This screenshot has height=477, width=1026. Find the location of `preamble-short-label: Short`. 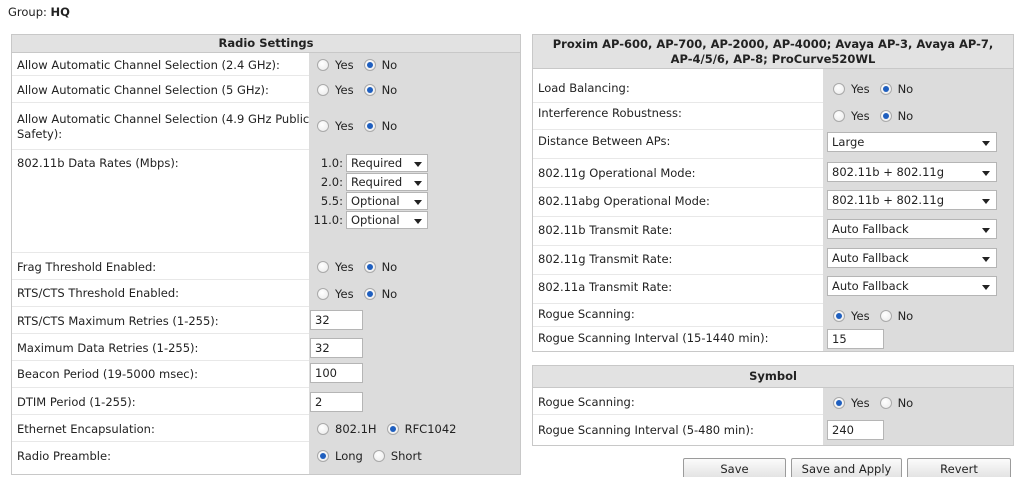

preamble-short-label: Short is located at coordinates (406, 456).